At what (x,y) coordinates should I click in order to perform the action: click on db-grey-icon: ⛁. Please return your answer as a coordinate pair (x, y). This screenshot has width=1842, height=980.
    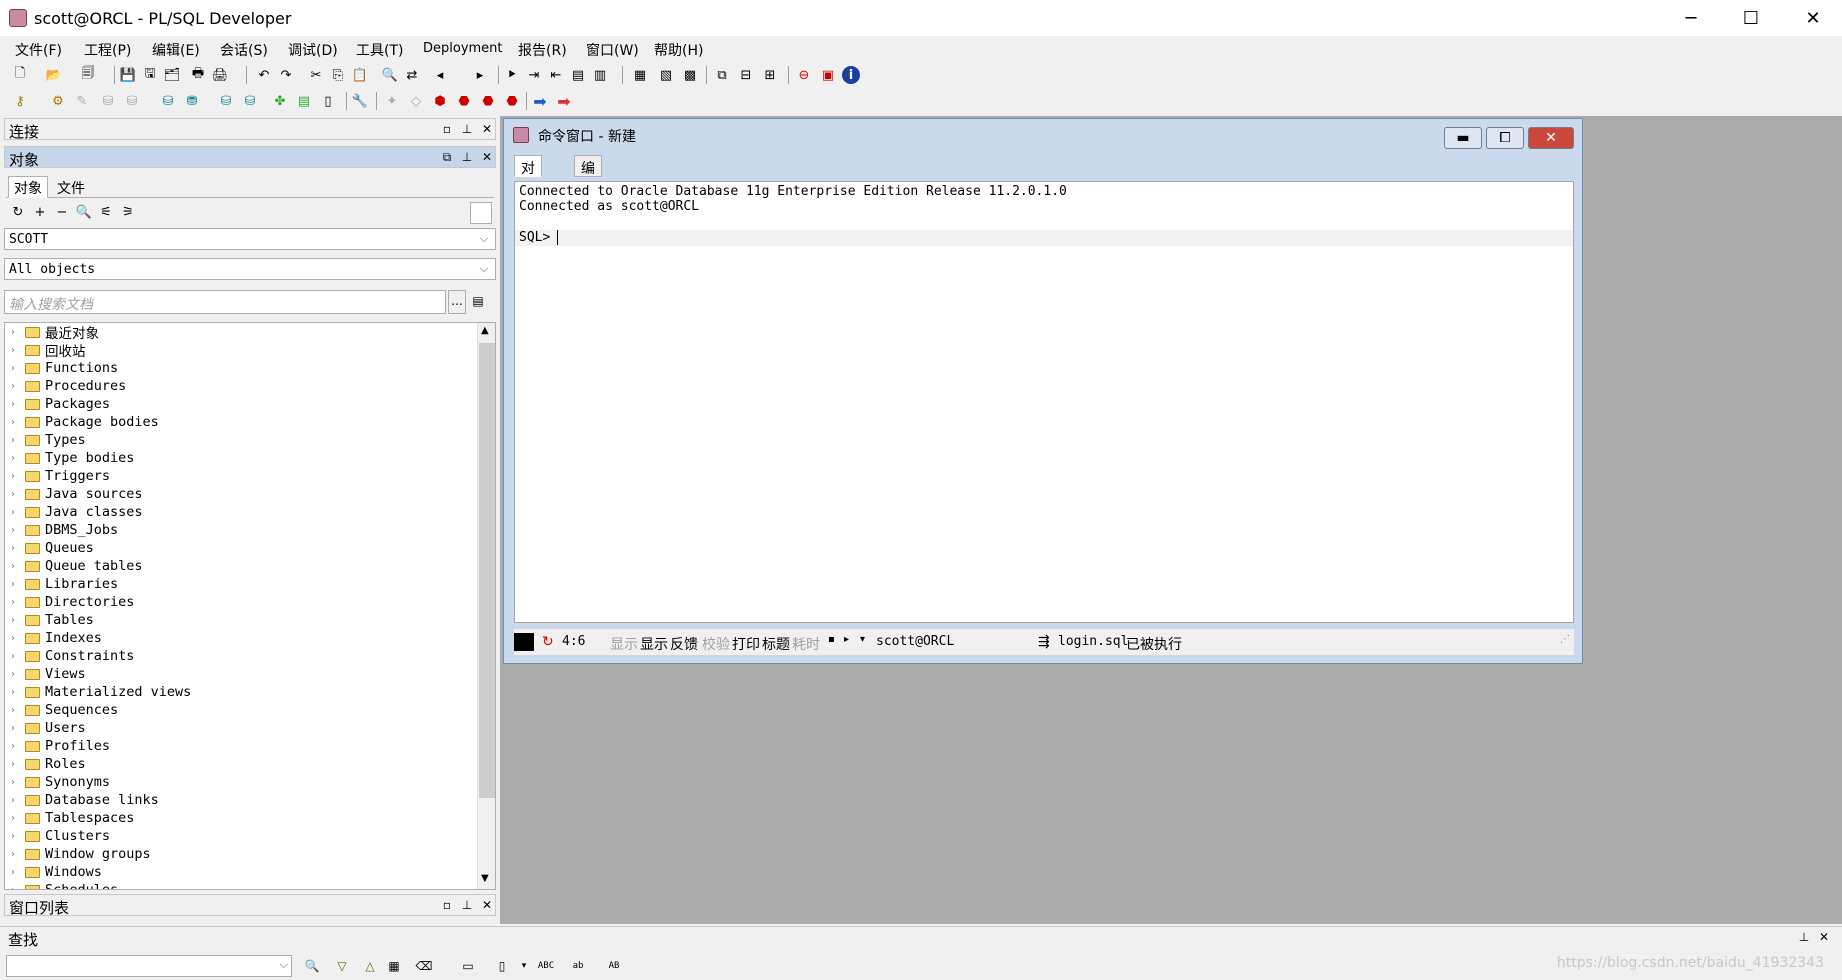
    Looking at the image, I should click on (108, 101).